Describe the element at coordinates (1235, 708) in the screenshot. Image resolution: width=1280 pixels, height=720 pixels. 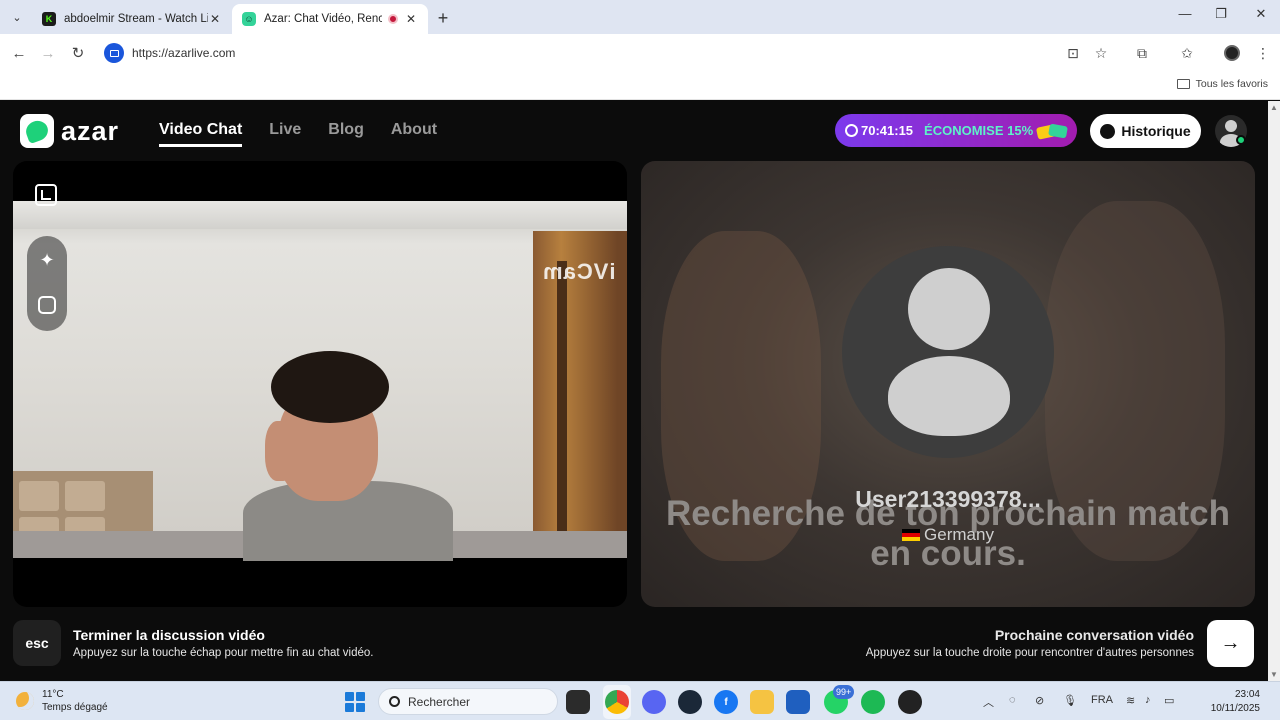
I see `clock-date: 10/11/2025` at that location.